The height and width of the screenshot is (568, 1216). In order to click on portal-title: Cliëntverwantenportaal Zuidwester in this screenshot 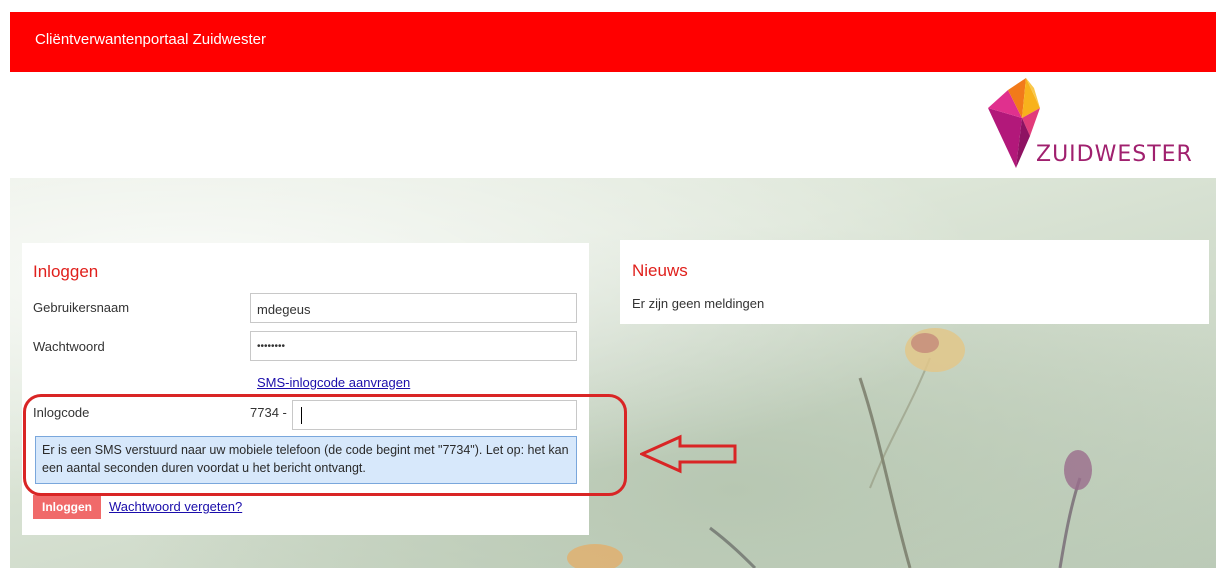, I will do `click(150, 39)`.